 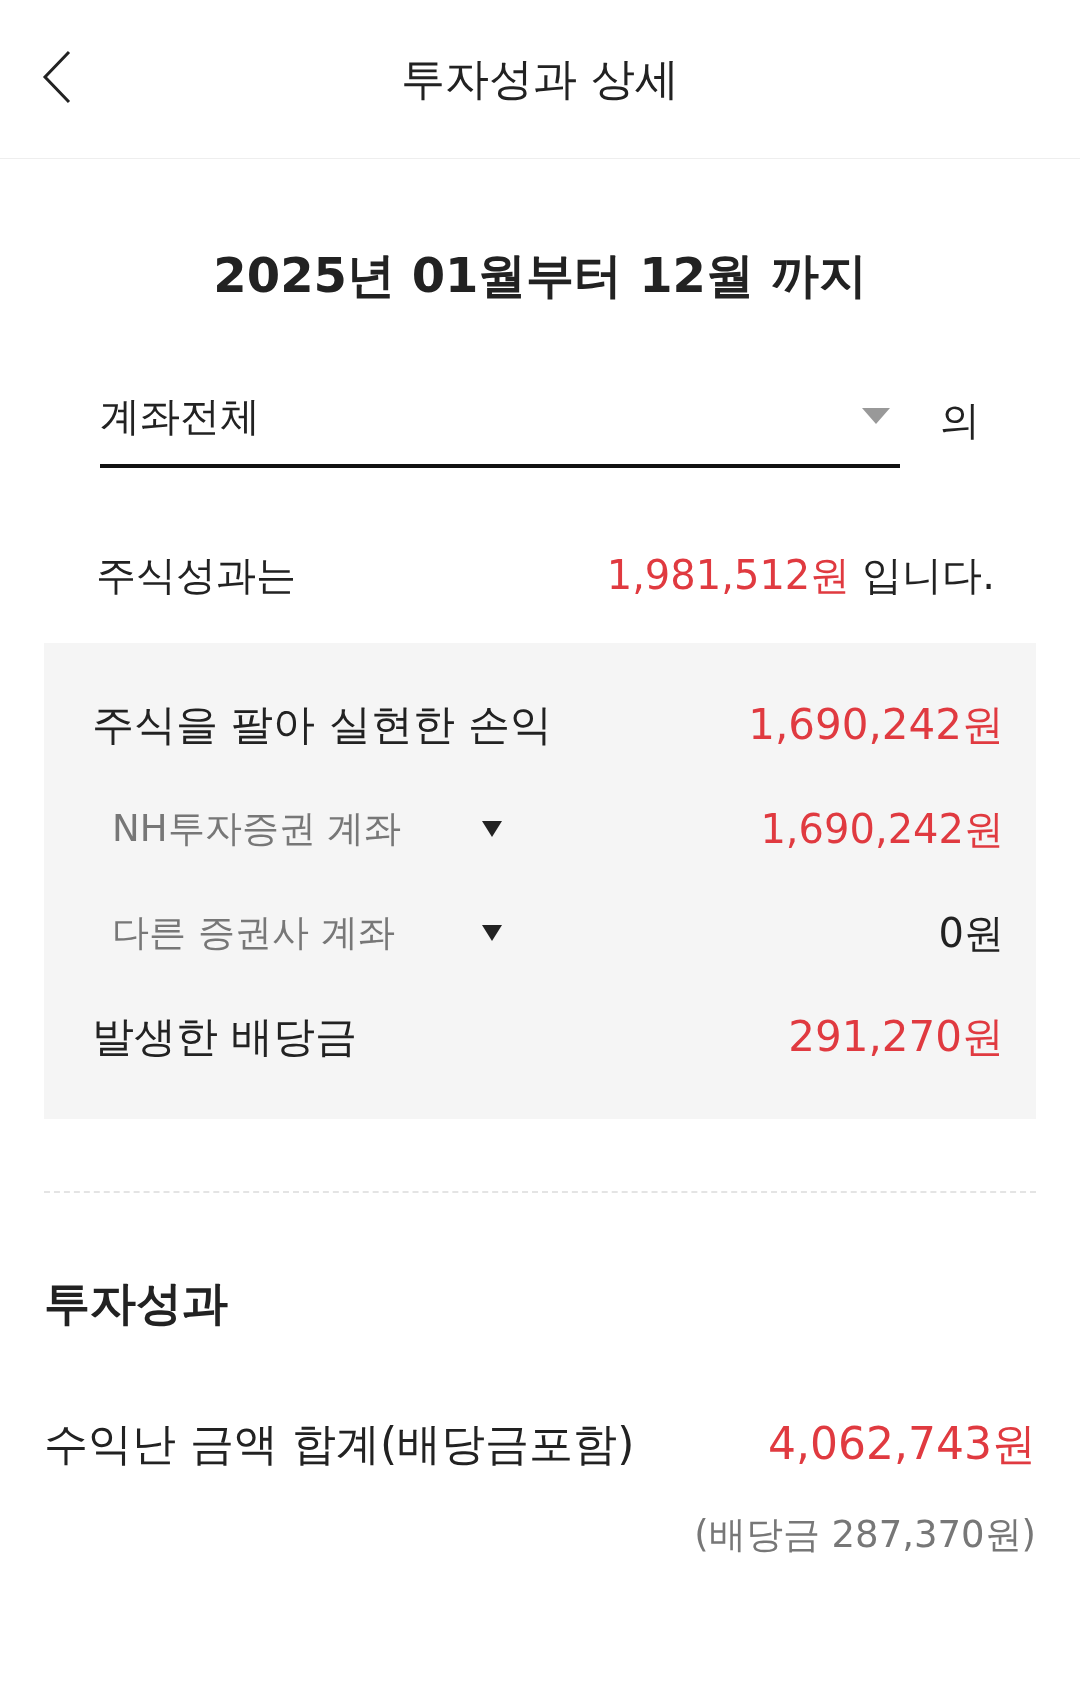 What do you see at coordinates (728, 575) in the screenshot?
I see `summary-amount: 1,981,512원` at bounding box center [728, 575].